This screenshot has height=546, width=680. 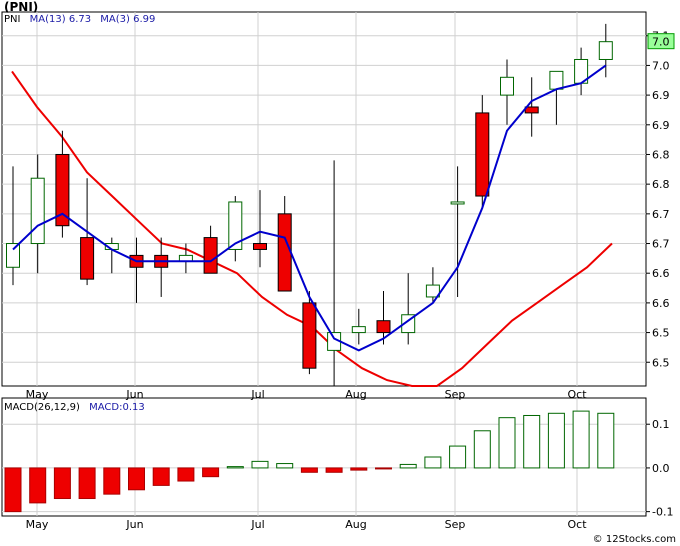 I want to click on macd-legend: MACD(26,12,9) MACD:0.13, so click(x=77, y=407).